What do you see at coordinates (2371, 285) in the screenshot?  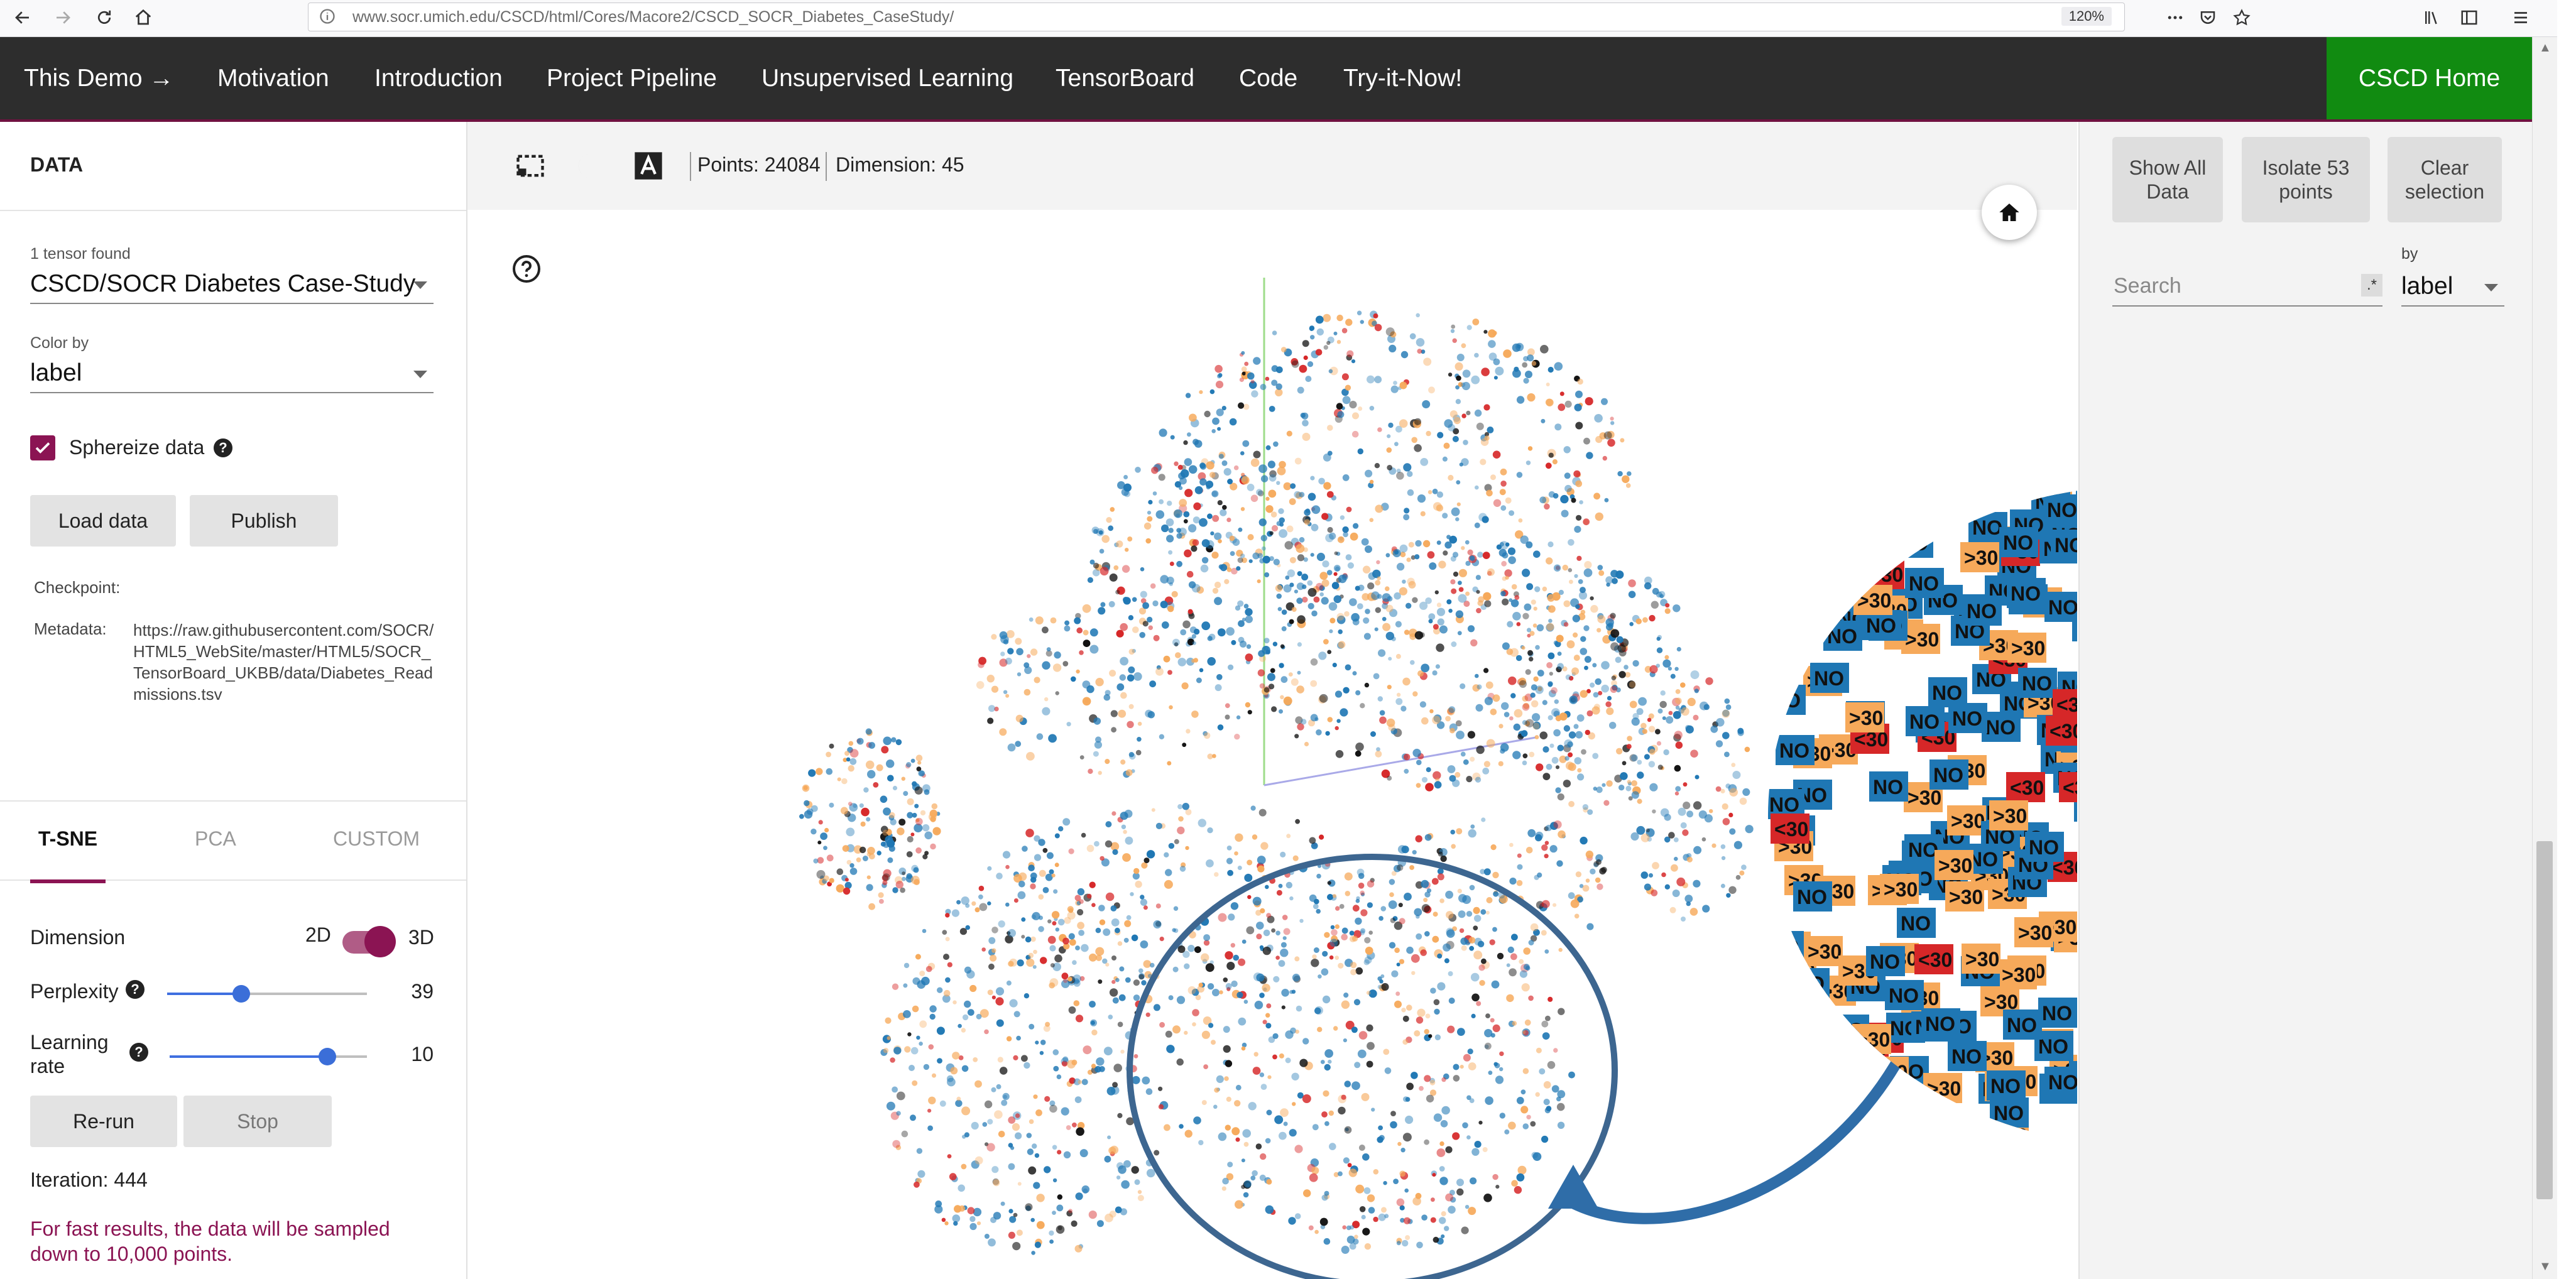 I see `regex-toggle: .*` at bounding box center [2371, 285].